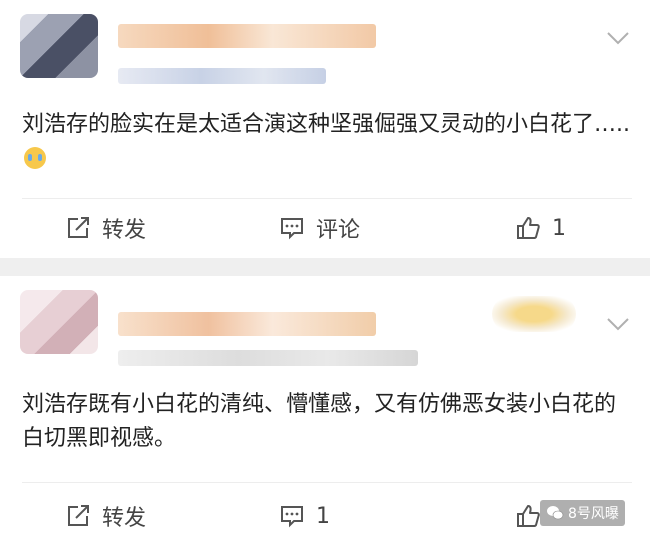 This screenshot has height=548, width=650. Describe the element at coordinates (323, 516) in the screenshot. I see `comment-count: 1` at that location.